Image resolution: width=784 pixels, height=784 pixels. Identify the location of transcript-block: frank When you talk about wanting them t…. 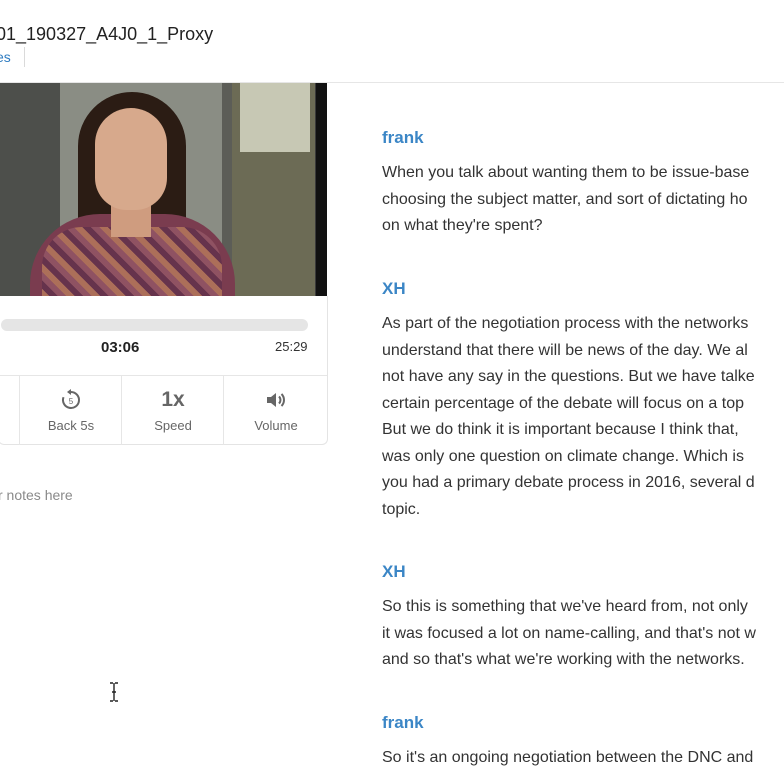
(583, 183).